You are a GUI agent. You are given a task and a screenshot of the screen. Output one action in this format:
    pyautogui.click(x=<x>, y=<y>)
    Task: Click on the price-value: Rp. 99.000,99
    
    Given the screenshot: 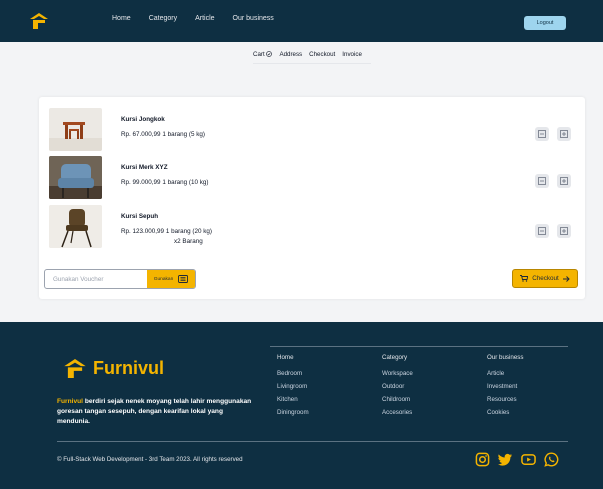 What is the action you would take?
    pyautogui.click(x=141, y=182)
    